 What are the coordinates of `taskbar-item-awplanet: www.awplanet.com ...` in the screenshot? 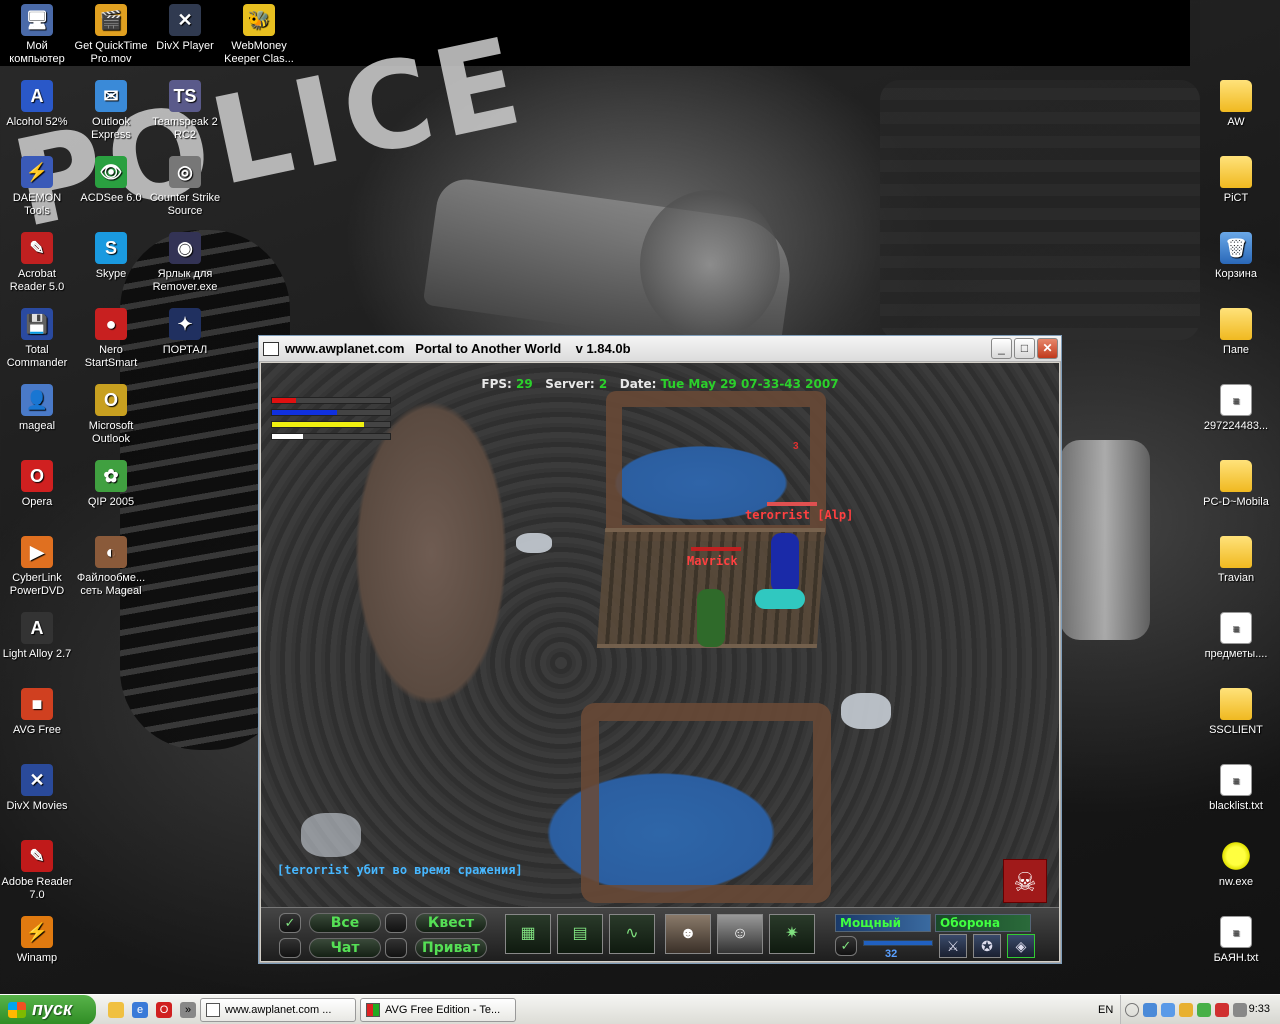 It's located at (278, 1010).